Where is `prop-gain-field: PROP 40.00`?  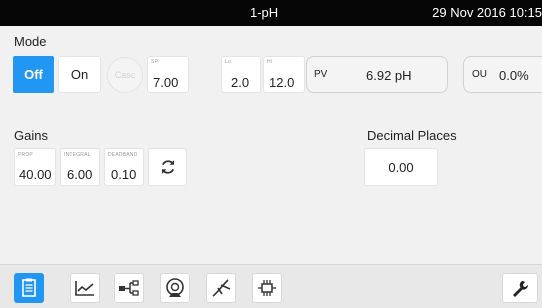
prop-gain-field: PROP 40.00 is located at coordinates (35, 167).